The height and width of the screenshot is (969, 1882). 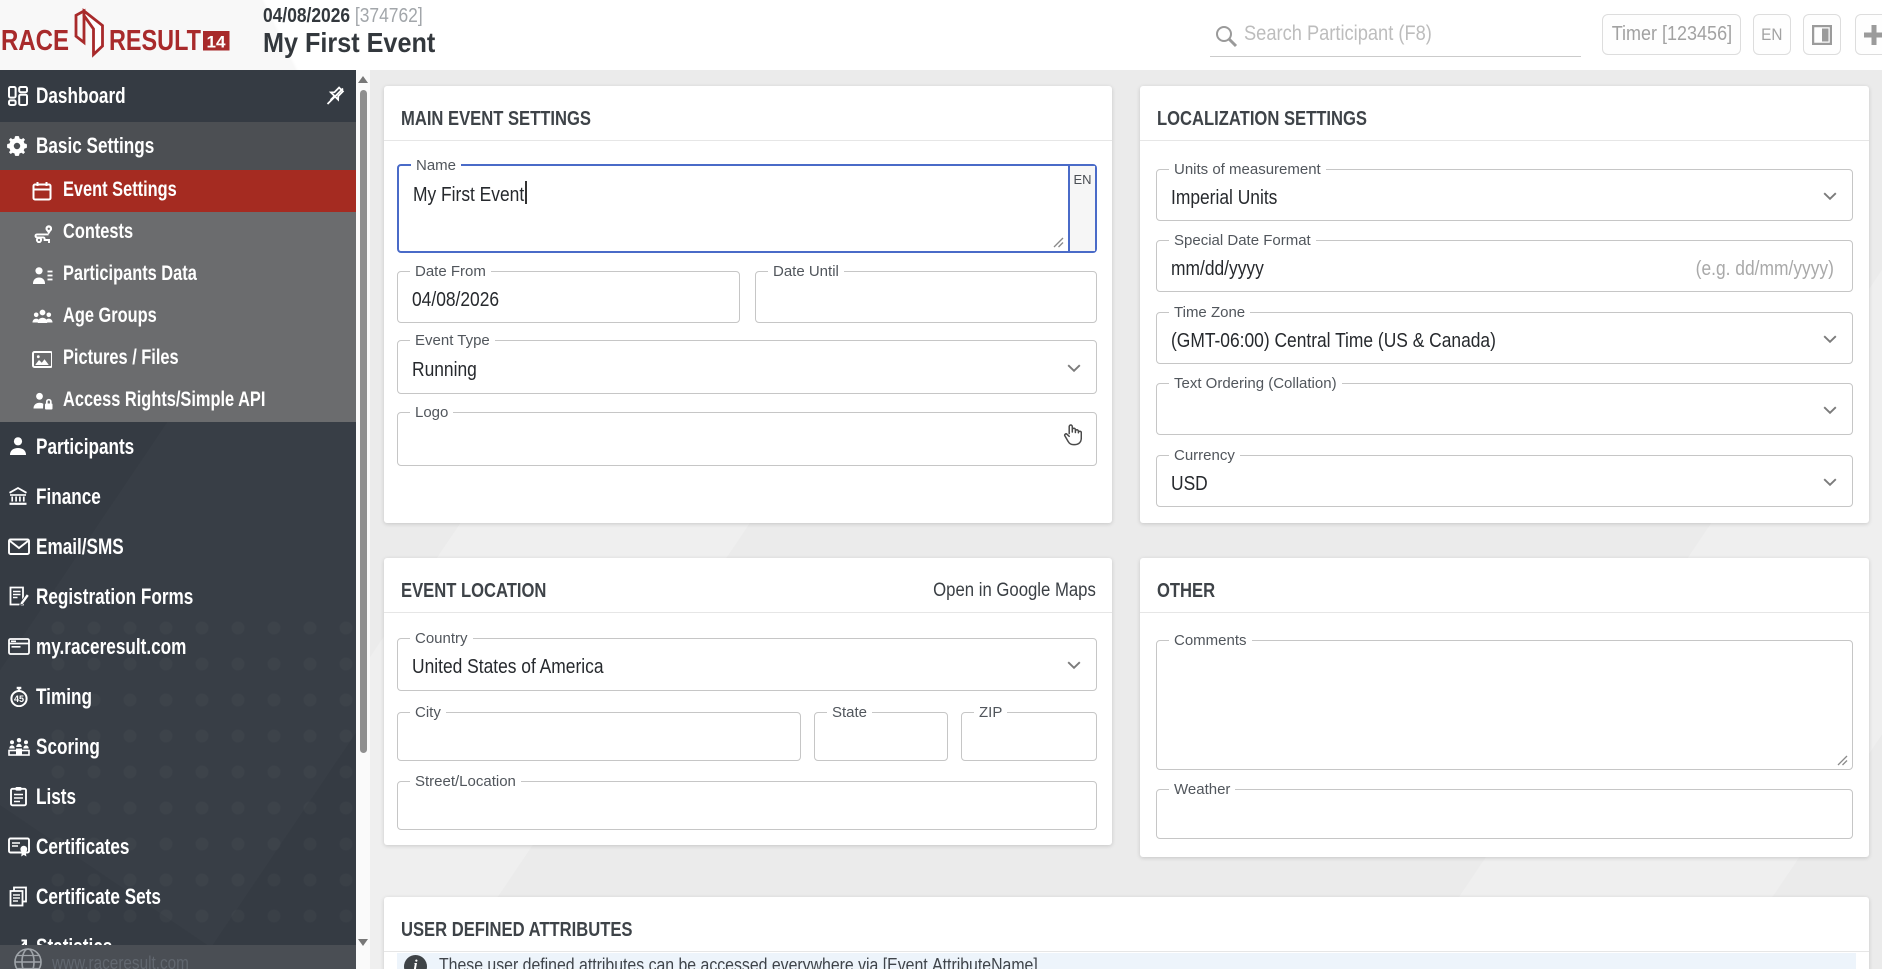 What do you see at coordinates (217, 42) in the screenshot?
I see `svg-text: 14` at bounding box center [217, 42].